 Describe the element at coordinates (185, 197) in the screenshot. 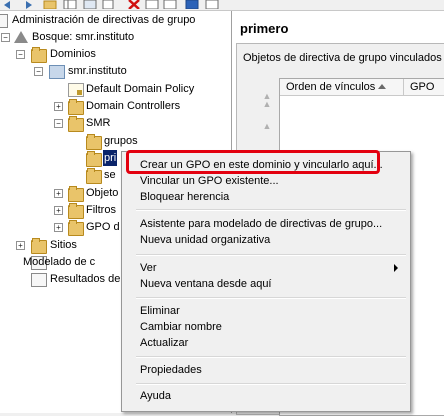

I see `menu-label: Bloquear herencia` at that location.